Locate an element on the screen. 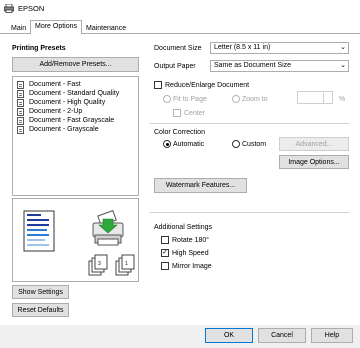  center-label: Center is located at coordinates (195, 113).